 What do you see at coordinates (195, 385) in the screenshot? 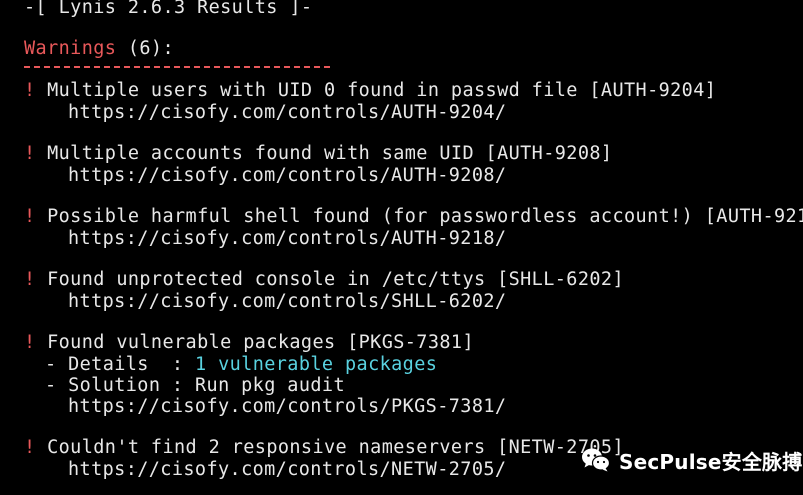
I see `warning-solution: - Solution : Run pkg audit` at bounding box center [195, 385].